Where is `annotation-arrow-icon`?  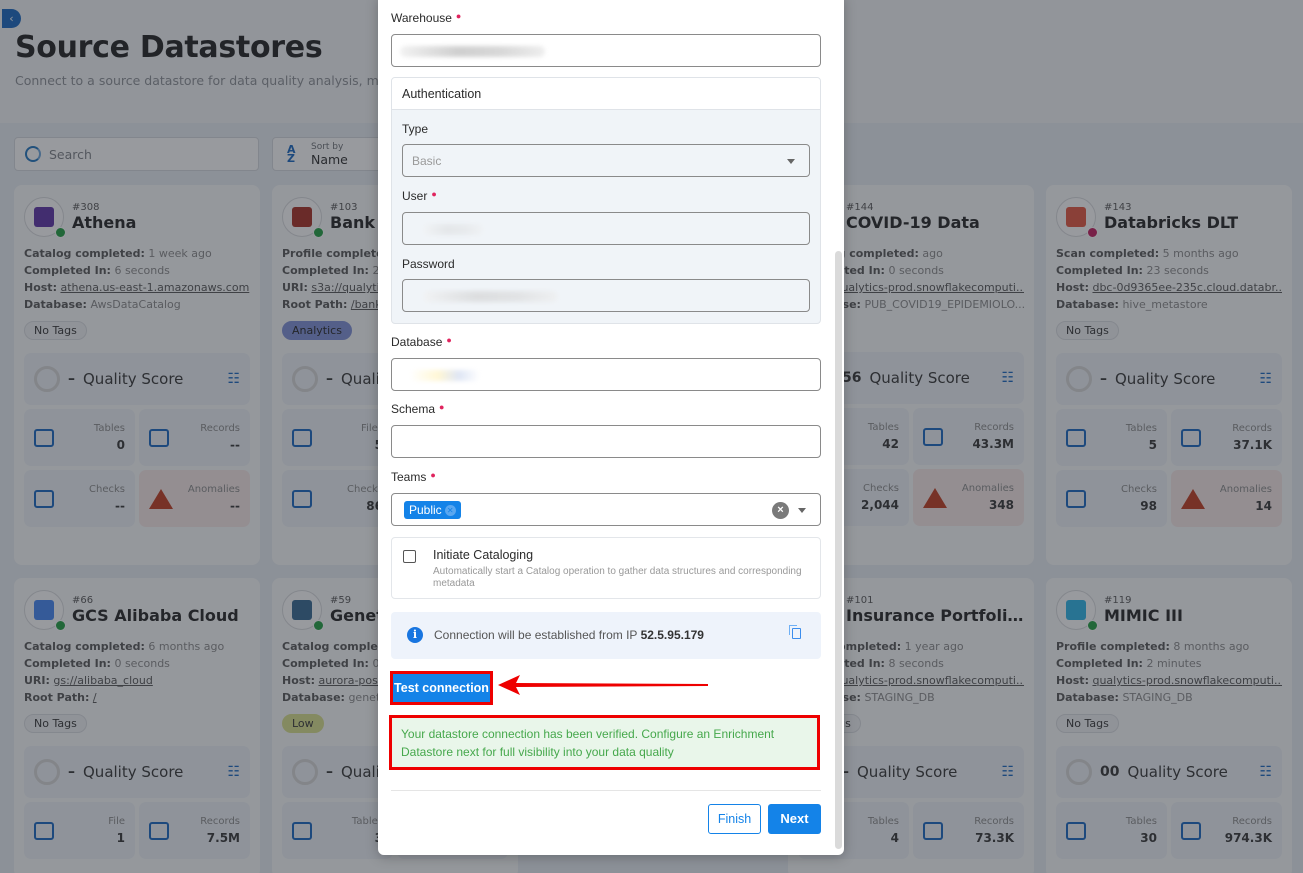
annotation-arrow-icon is located at coordinates (603, 685).